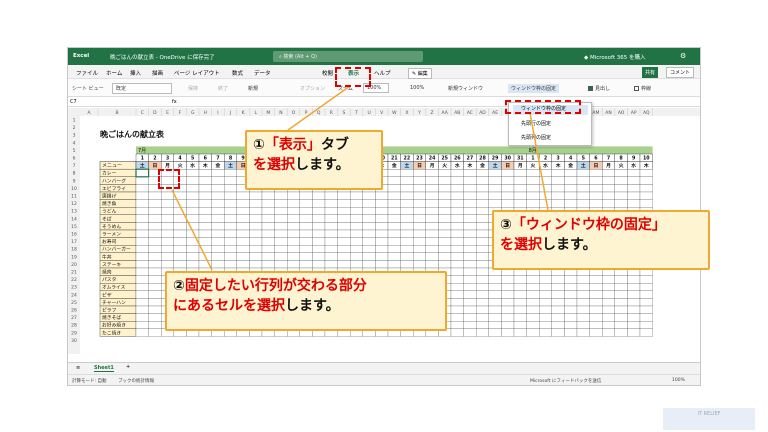  I want to click on tab-0: ファイル, so click(87, 73).